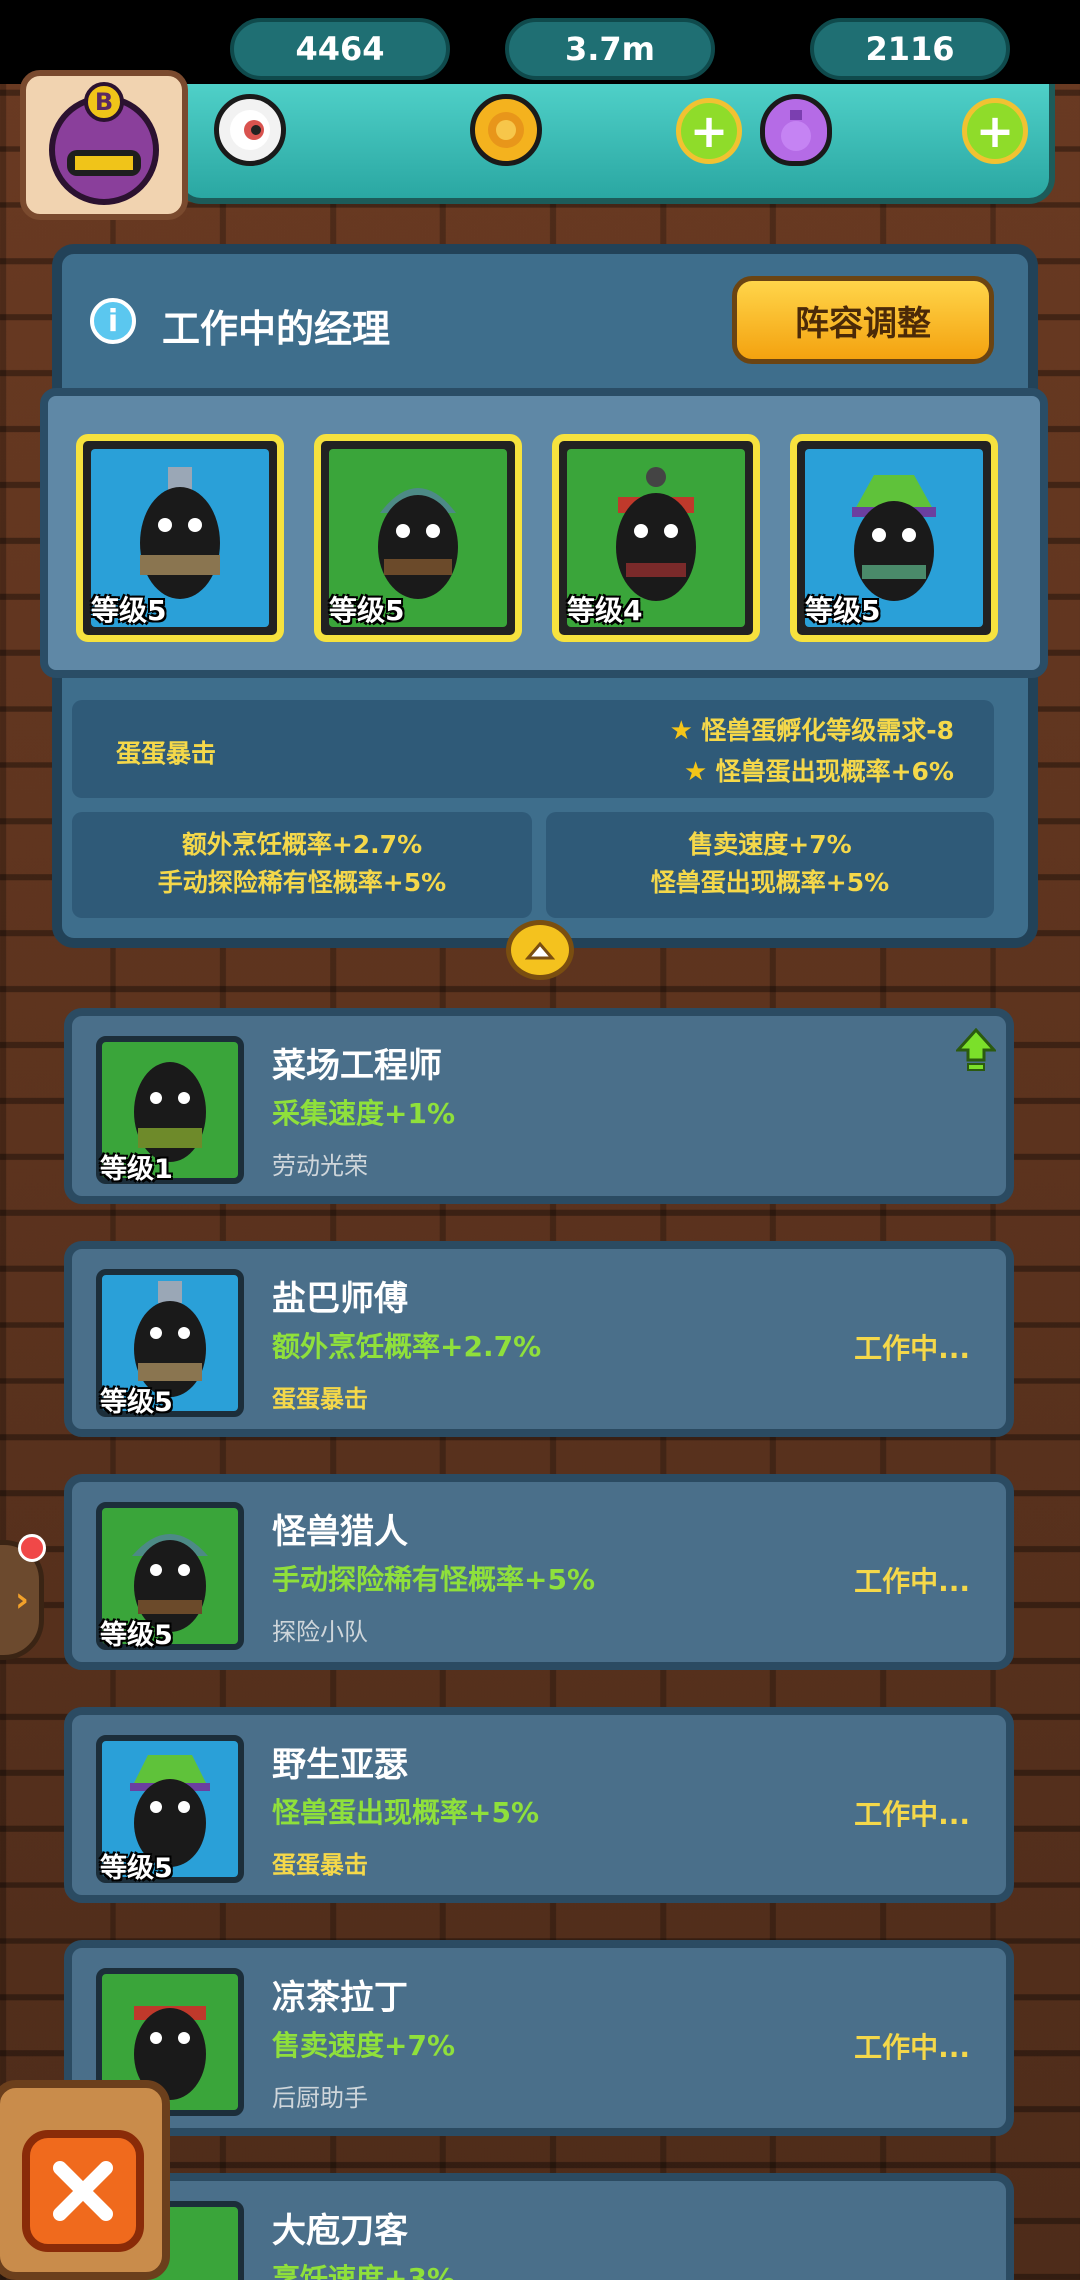 The width and height of the screenshot is (1080, 2280). Describe the element at coordinates (320, 2098) in the screenshot. I see `manager-tag: 后厨助手` at that location.